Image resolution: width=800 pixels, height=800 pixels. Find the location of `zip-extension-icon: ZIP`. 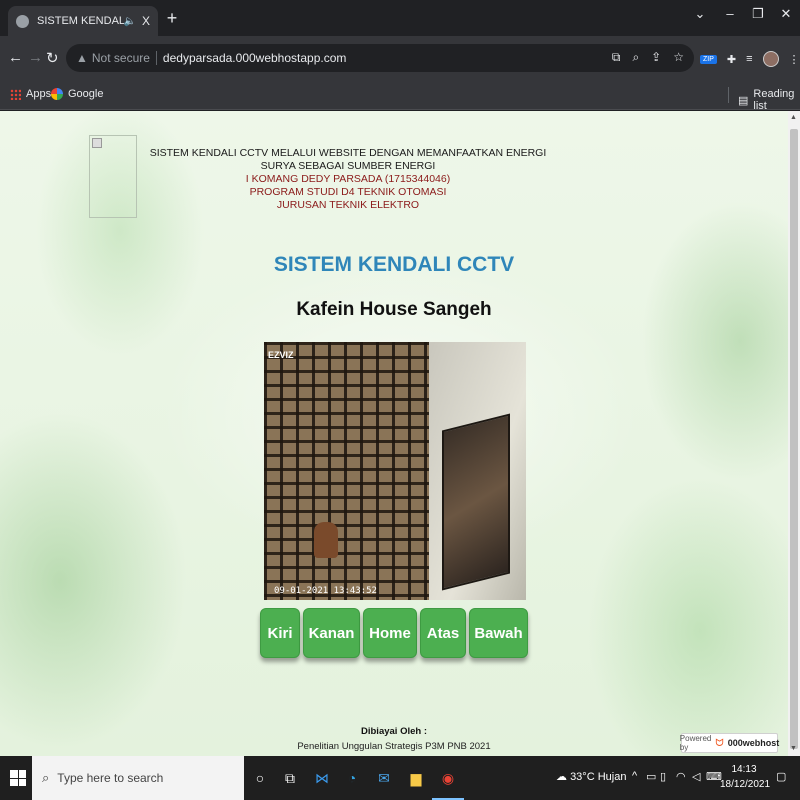

zip-extension-icon: ZIP is located at coordinates (708, 59).